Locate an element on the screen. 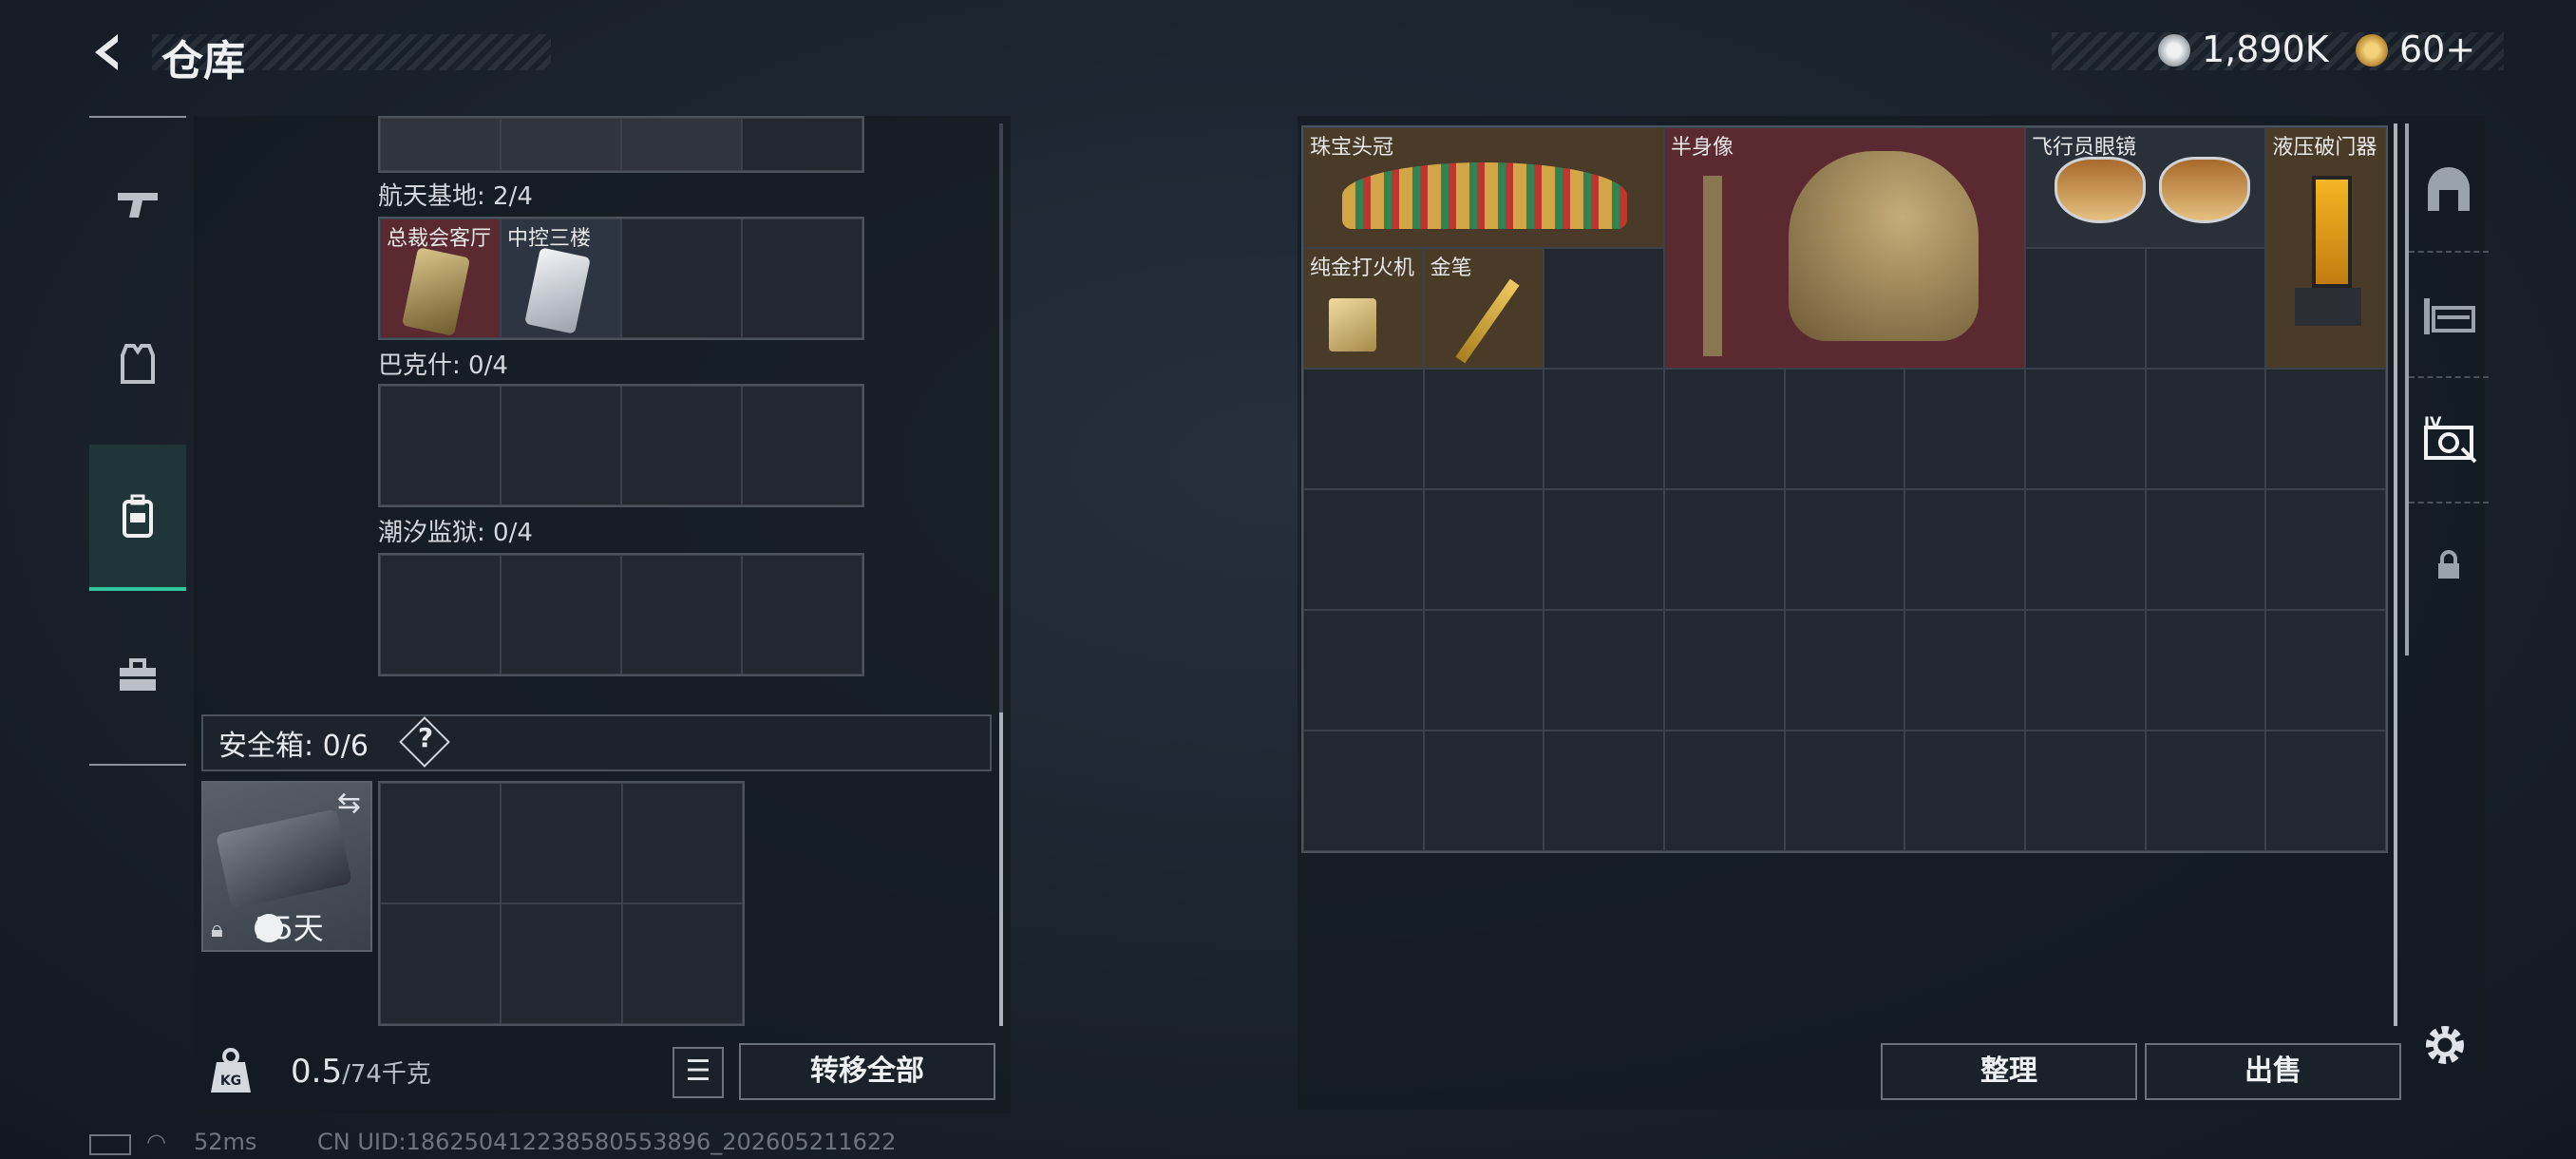 The width and height of the screenshot is (2576, 1159). armor-vest-icon is located at coordinates (137, 364).